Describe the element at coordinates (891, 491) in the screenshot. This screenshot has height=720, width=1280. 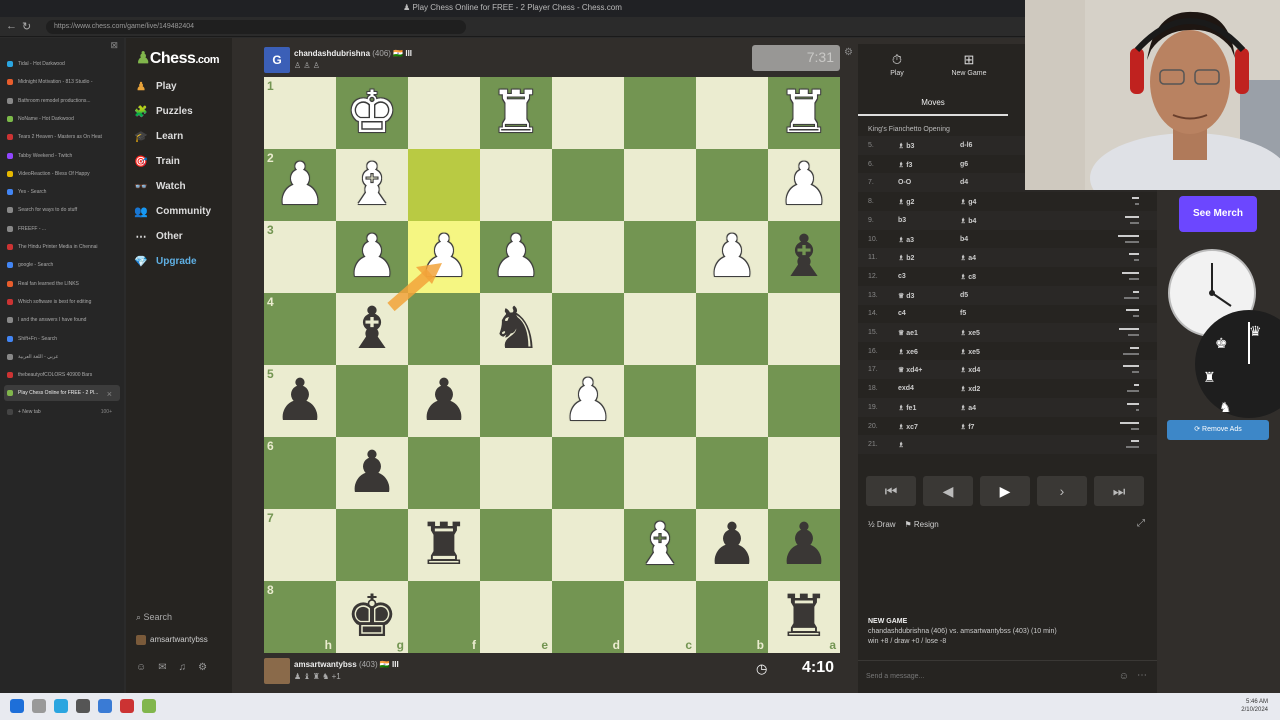
I see `first-move-button: ⏮` at that location.